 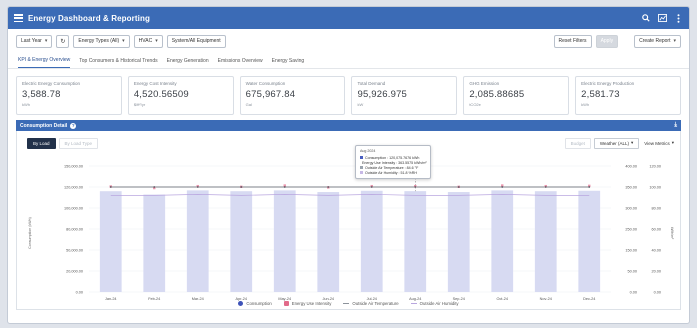 I want to click on tab-kpi-overview: KPI & Energy Overview, so click(x=44, y=62).